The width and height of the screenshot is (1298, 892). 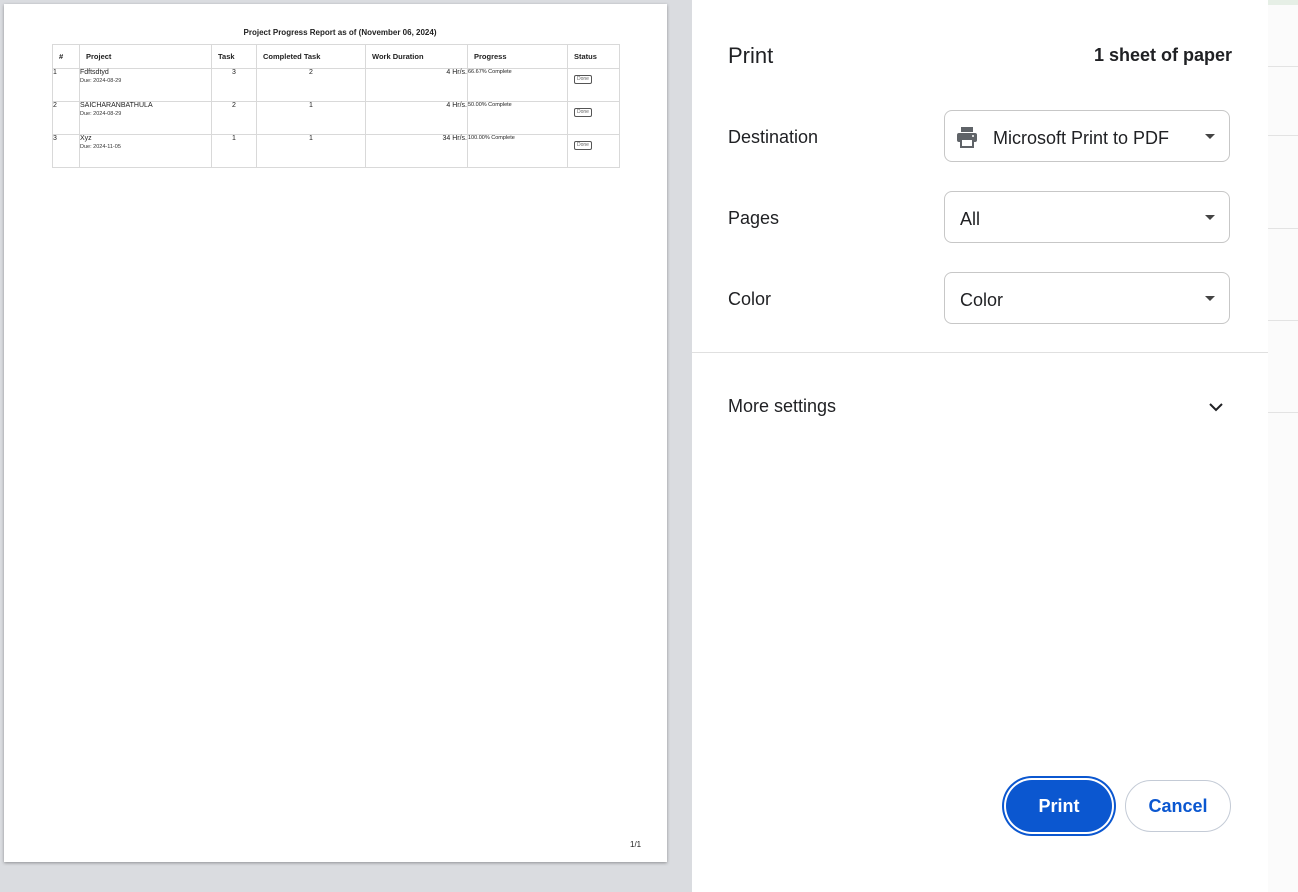 What do you see at coordinates (311, 56) in the screenshot?
I see `column-header: Completed Task` at bounding box center [311, 56].